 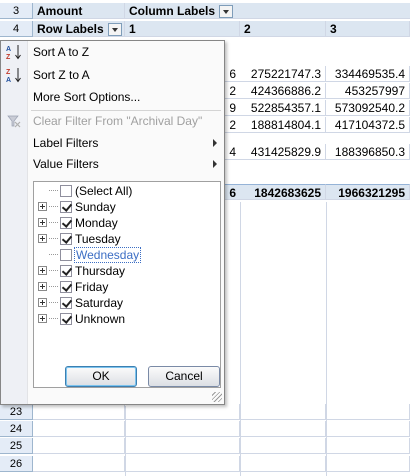 What do you see at coordinates (368, 108) in the screenshot?
I see `value-cell: 573092540.2` at bounding box center [368, 108].